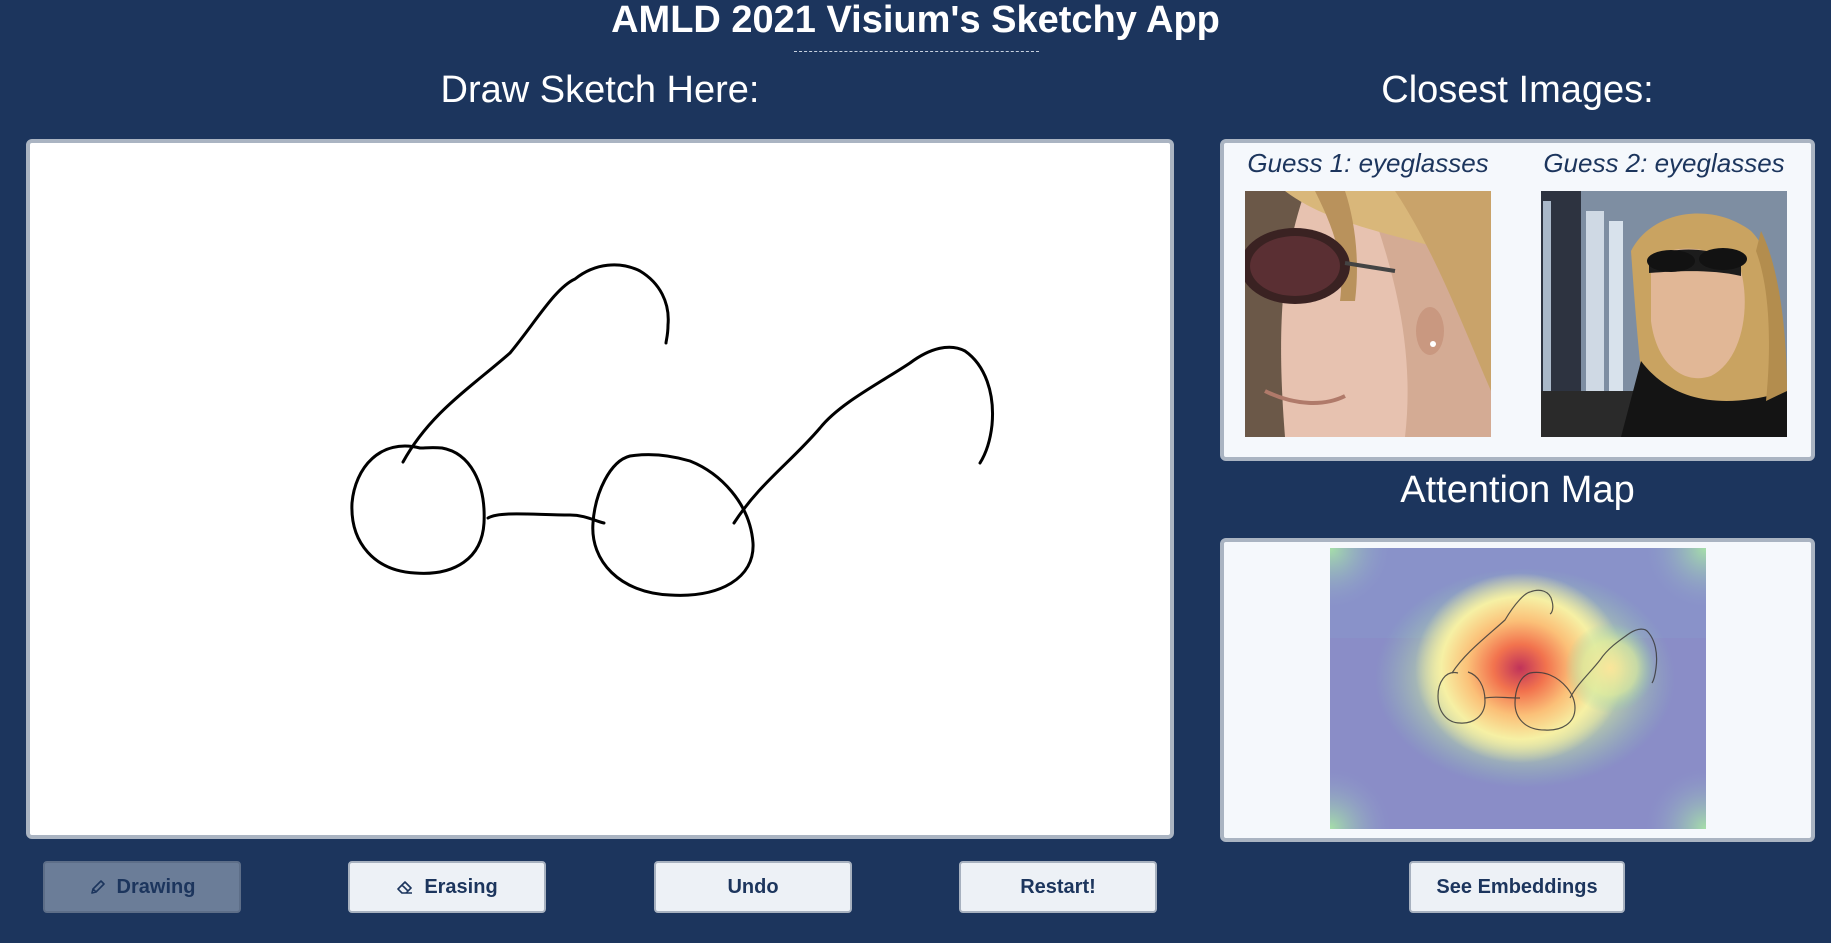 The image size is (1831, 943). What do you see at coordinates (753, 887) in the screenshot?
I see `undo-button: Undo` at bounding box center [753, 887].